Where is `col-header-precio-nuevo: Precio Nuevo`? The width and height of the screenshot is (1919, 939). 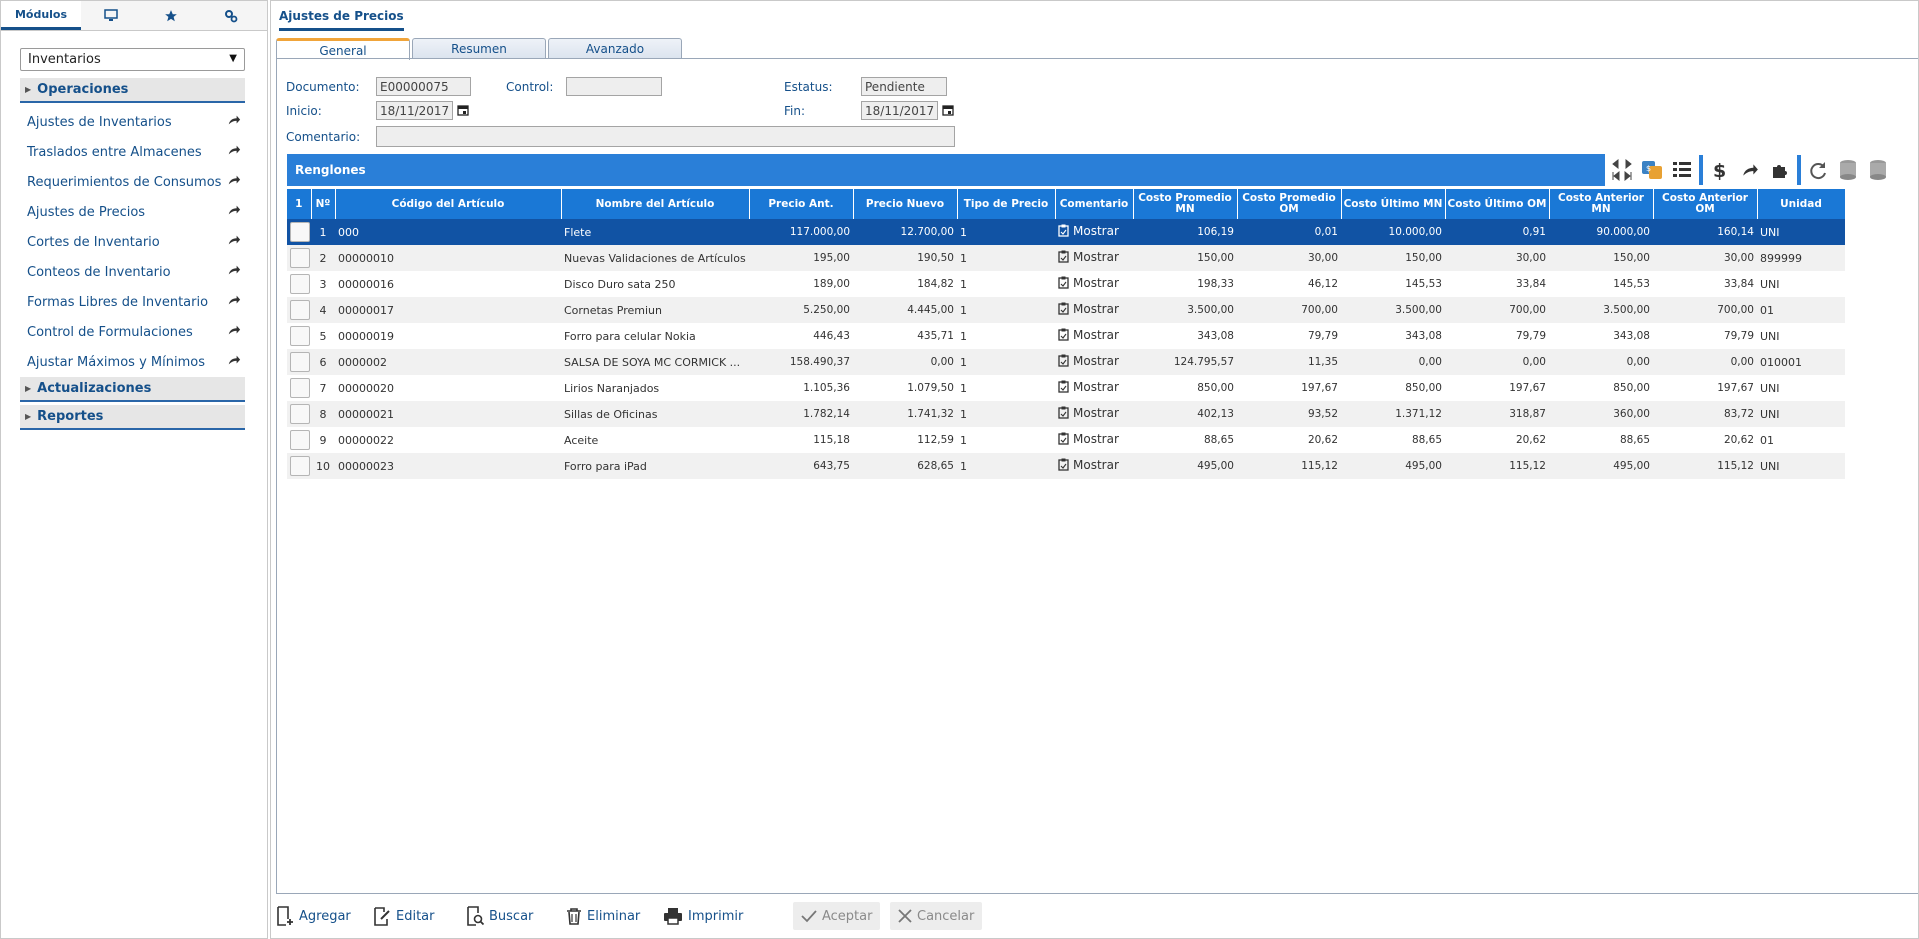 col-header-precio-nuevo: Precio Nuevo is located at coordinates (905, 204).